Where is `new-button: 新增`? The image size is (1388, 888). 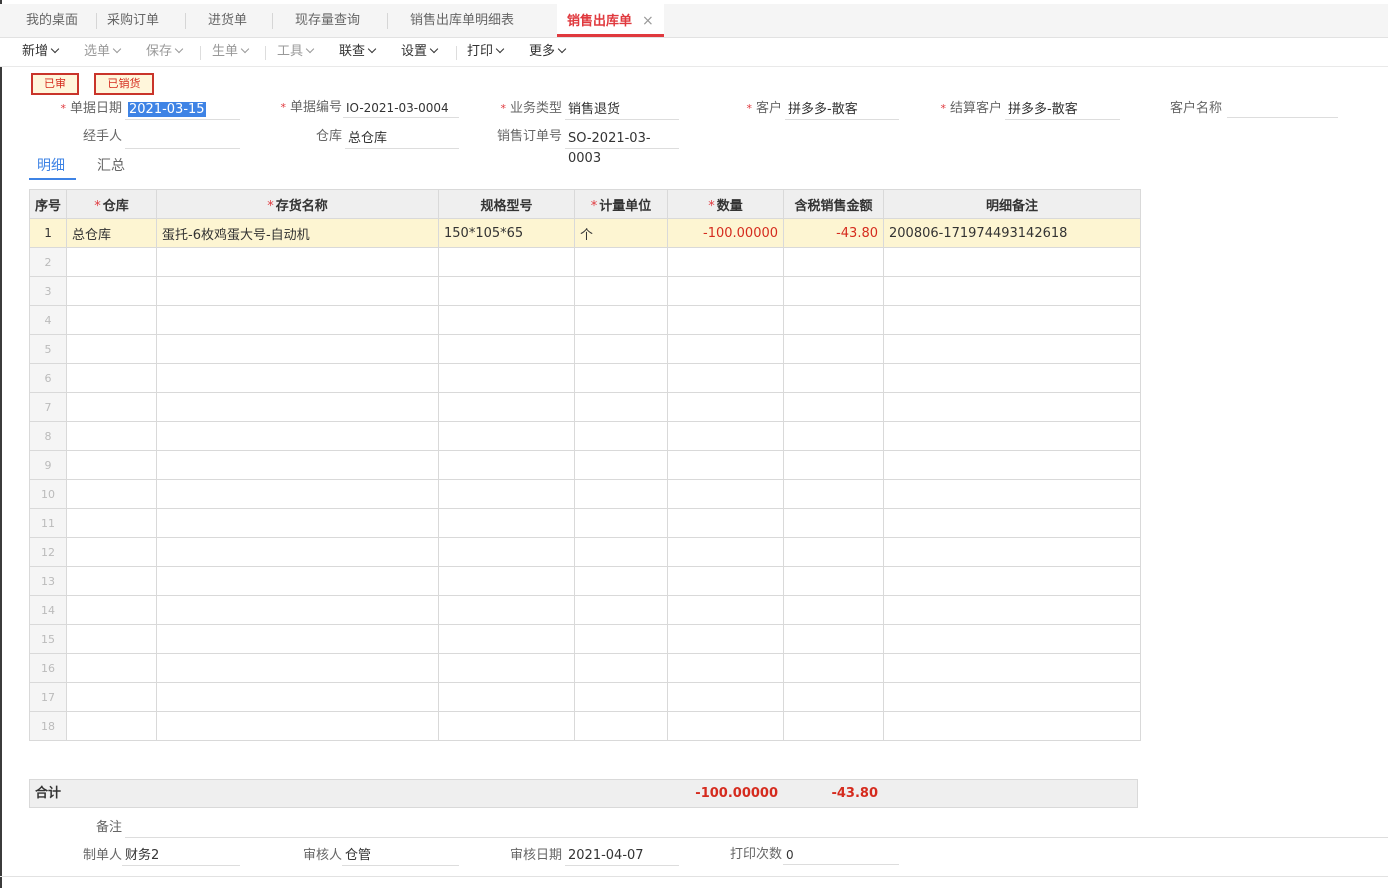 new-button: 新增 is located at coordinates (41, 52).